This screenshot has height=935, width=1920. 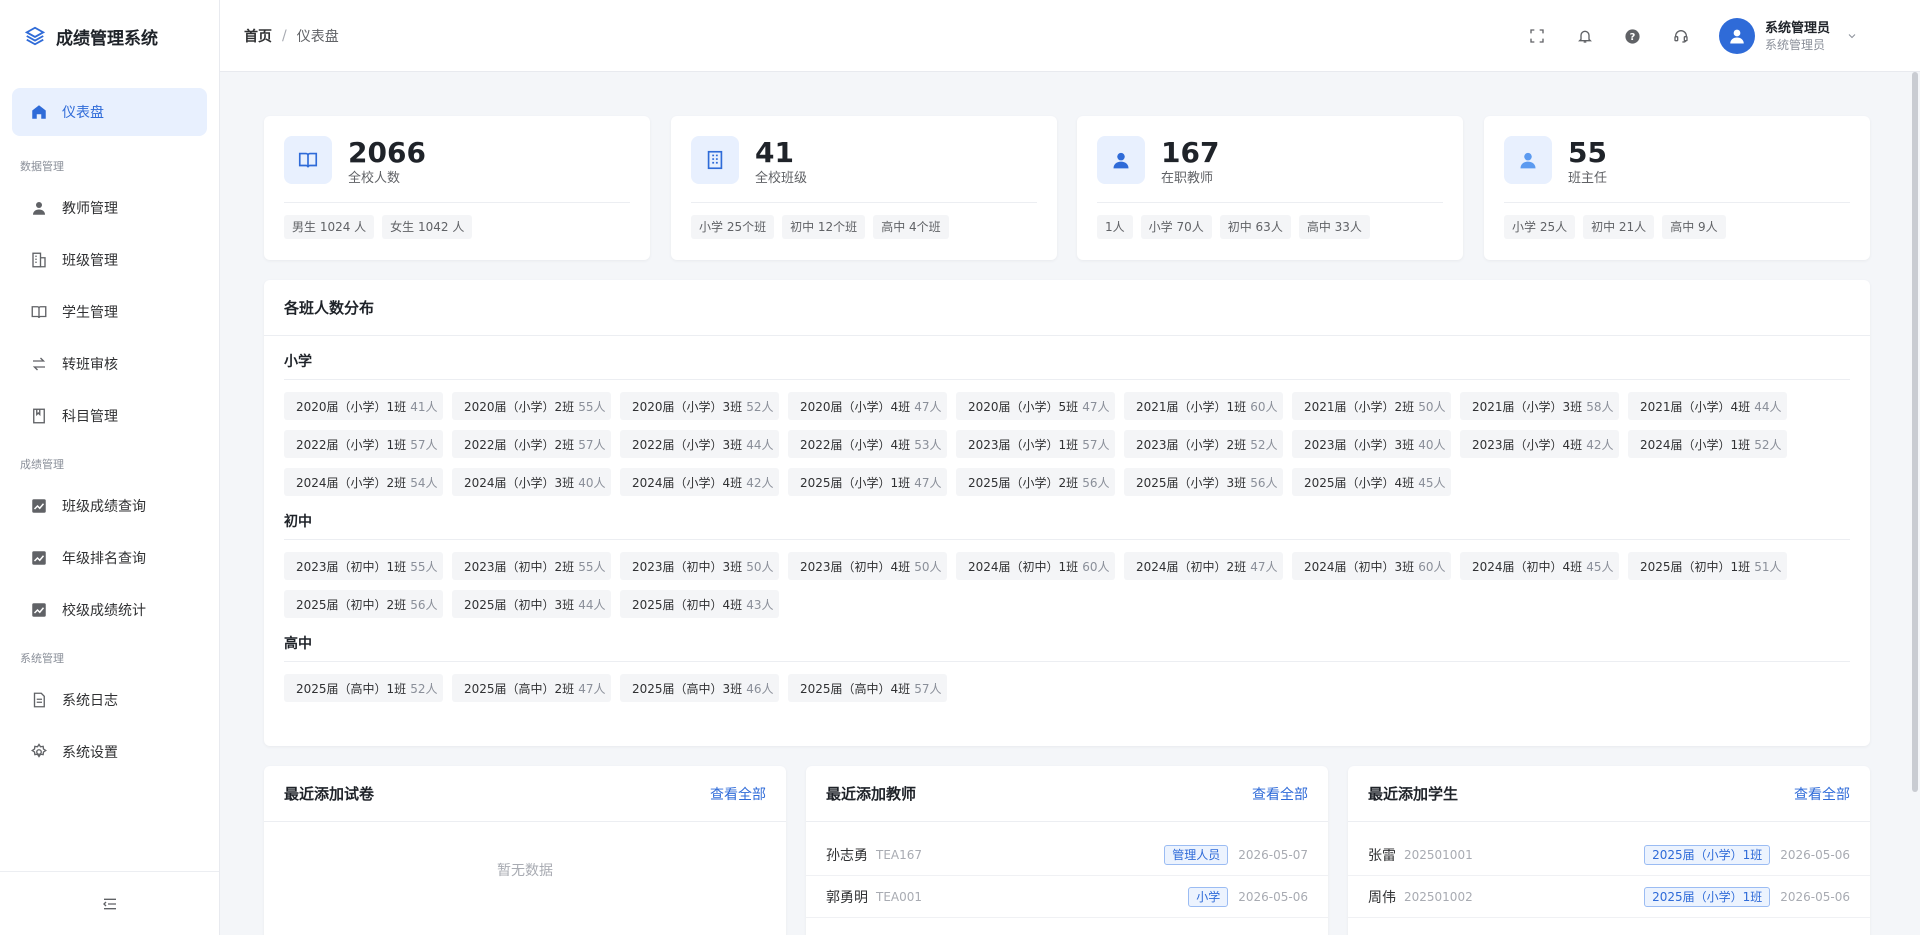 What do you see at coordinates (109, 36) in the screenshot?
I see `app-logo: 成绩管理系统` at bounding box center [109, 36].